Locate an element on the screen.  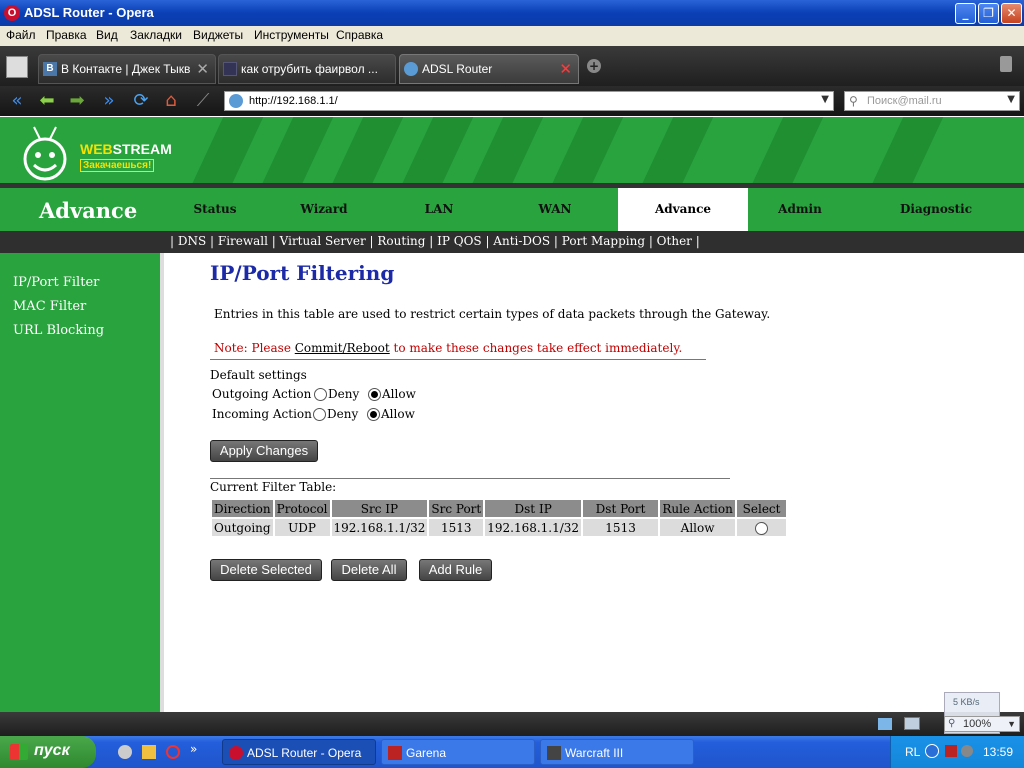
taskbar-item-opera: ADSL Router - Opera is located at coordinates (299, 752).